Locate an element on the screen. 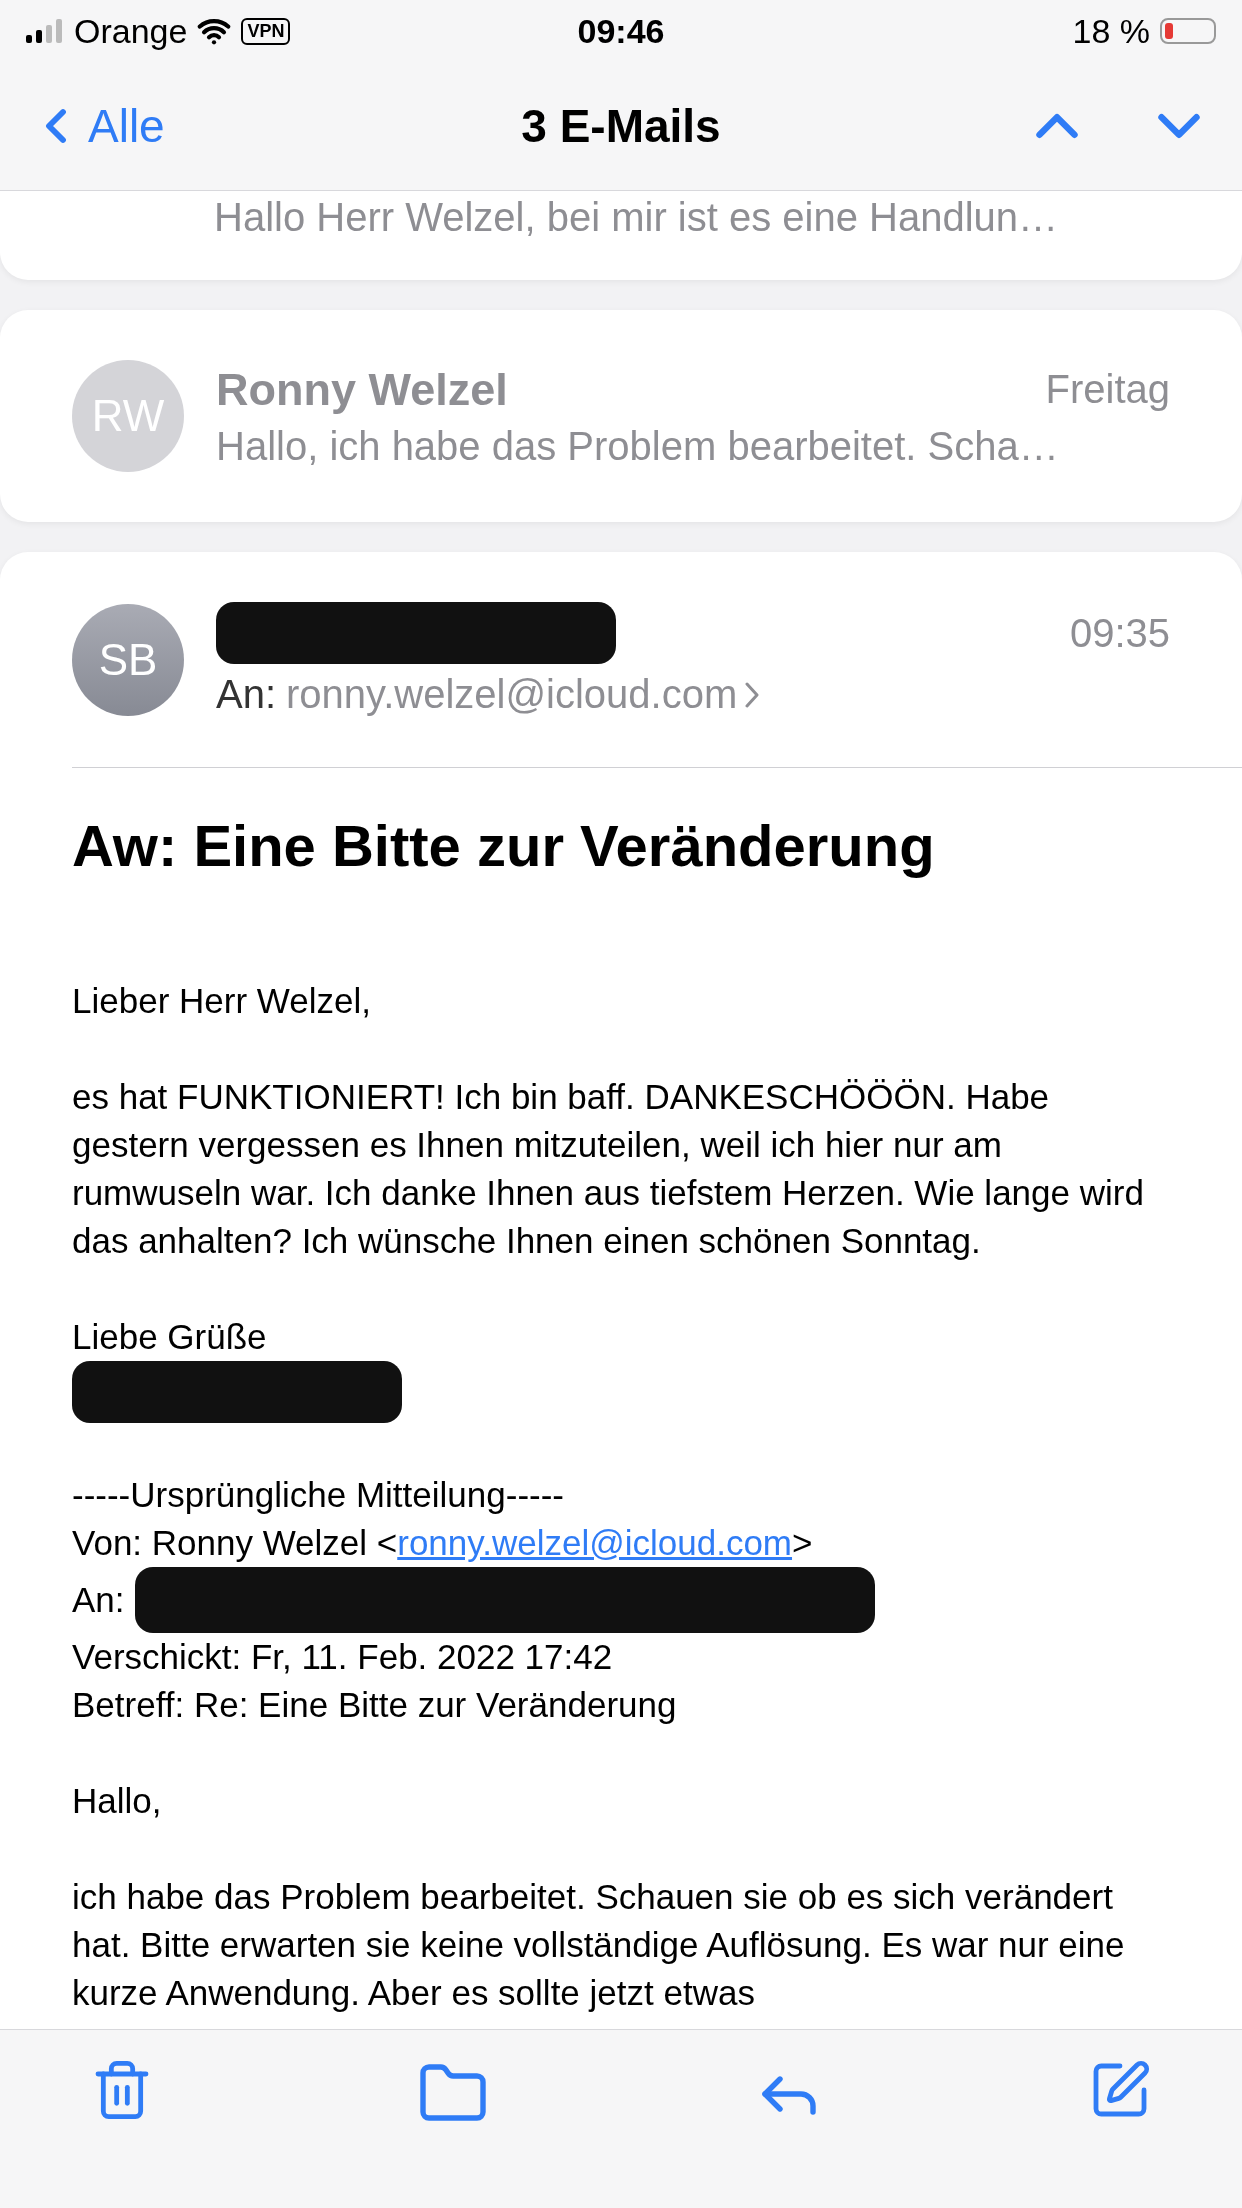 The width and height of the screenshot is (1242, 2208). clock-time: 09:46 is located at coordinates (621, 31).